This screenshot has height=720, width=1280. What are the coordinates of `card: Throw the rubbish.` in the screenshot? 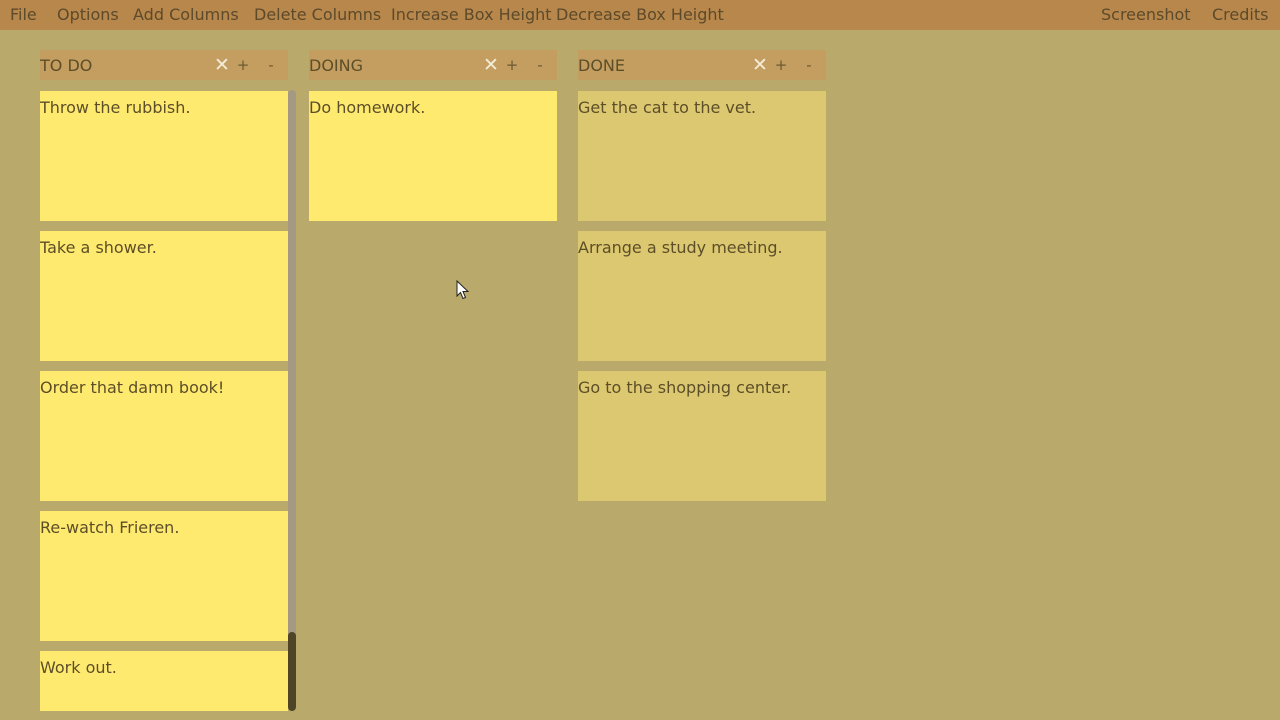 It's located at (164, 156).